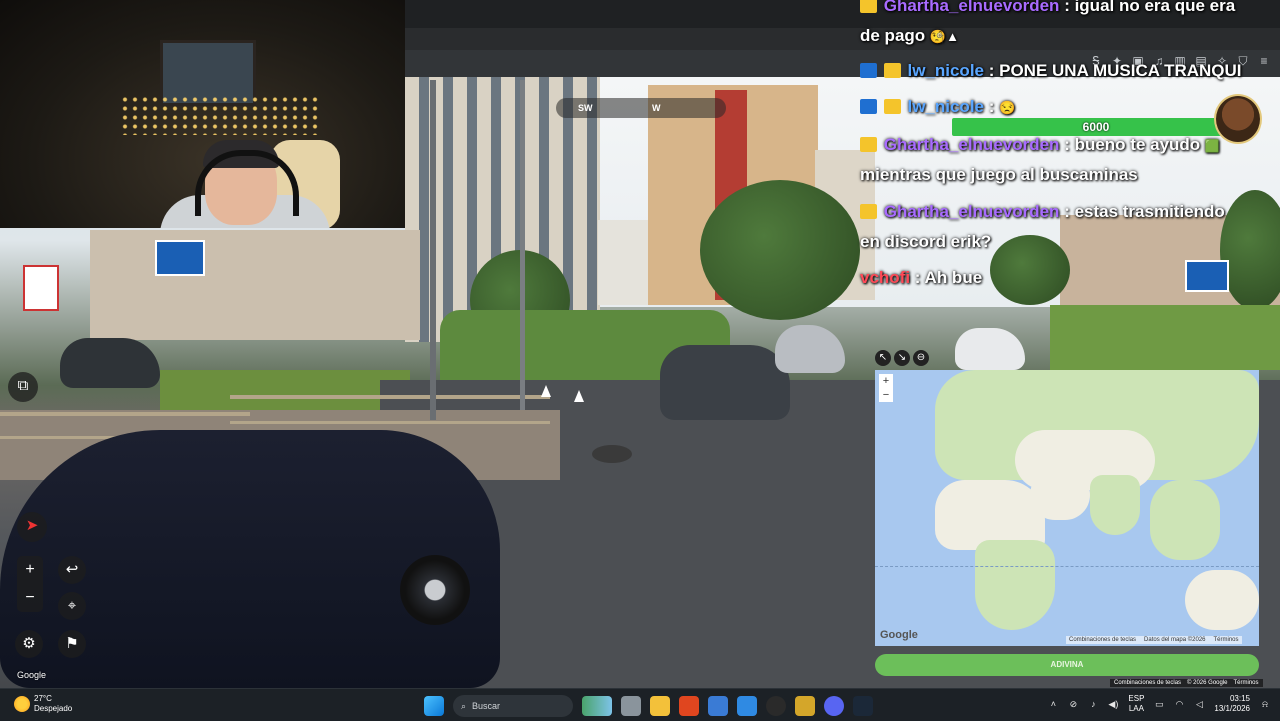  I want to click on map-size-controls: ↖ ↘ ⊖, so click(902, 358).